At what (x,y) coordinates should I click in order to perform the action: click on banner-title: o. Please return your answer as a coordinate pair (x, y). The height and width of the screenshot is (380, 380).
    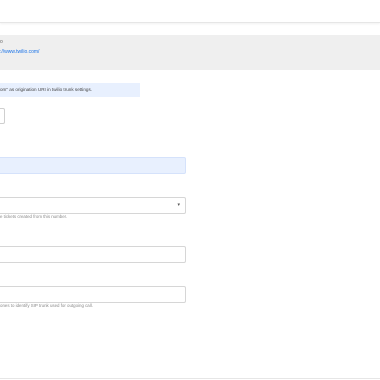
    Looking at the image, I should click on (1, 42).